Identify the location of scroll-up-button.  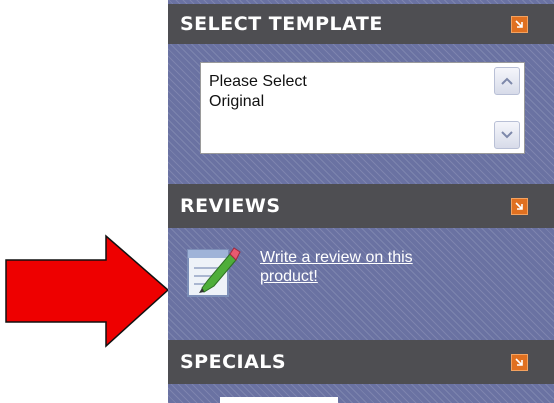
(507, 81).